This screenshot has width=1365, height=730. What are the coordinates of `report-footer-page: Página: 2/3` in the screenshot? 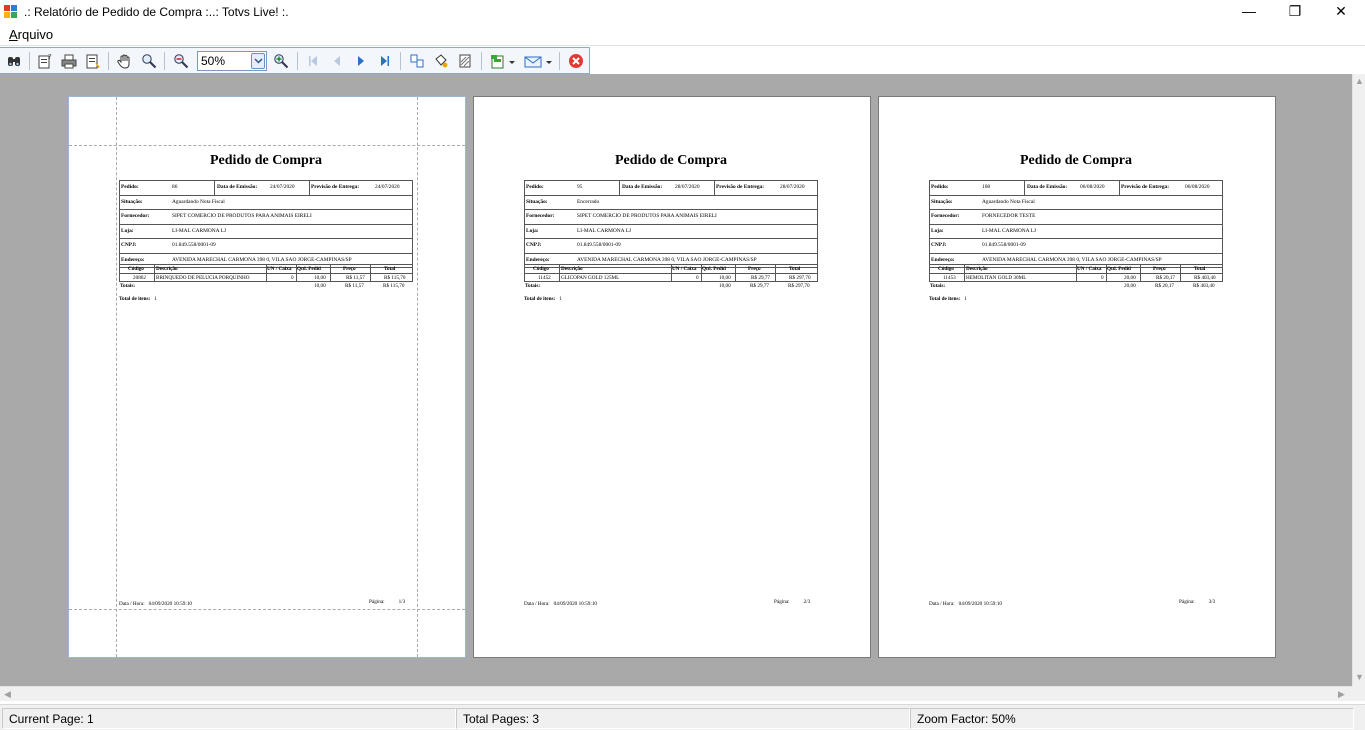 It's located at (792, 602).